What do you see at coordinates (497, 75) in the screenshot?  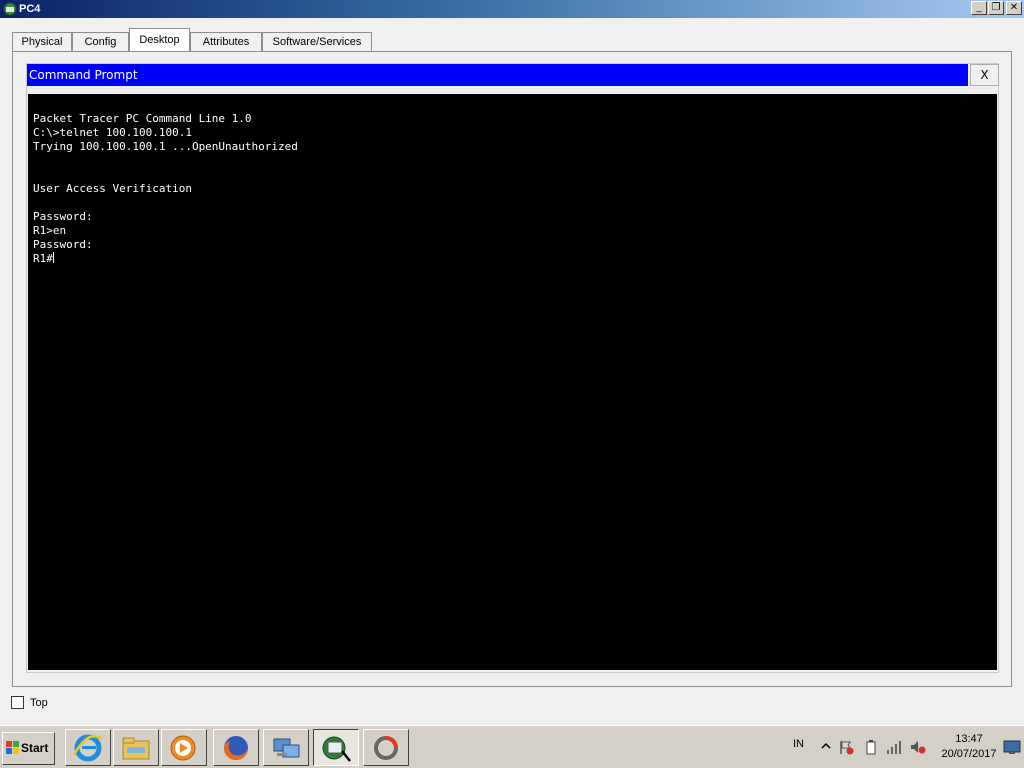 I see `command-prompt-title-bar: Command Prompt` at bounding box center [497, 75].